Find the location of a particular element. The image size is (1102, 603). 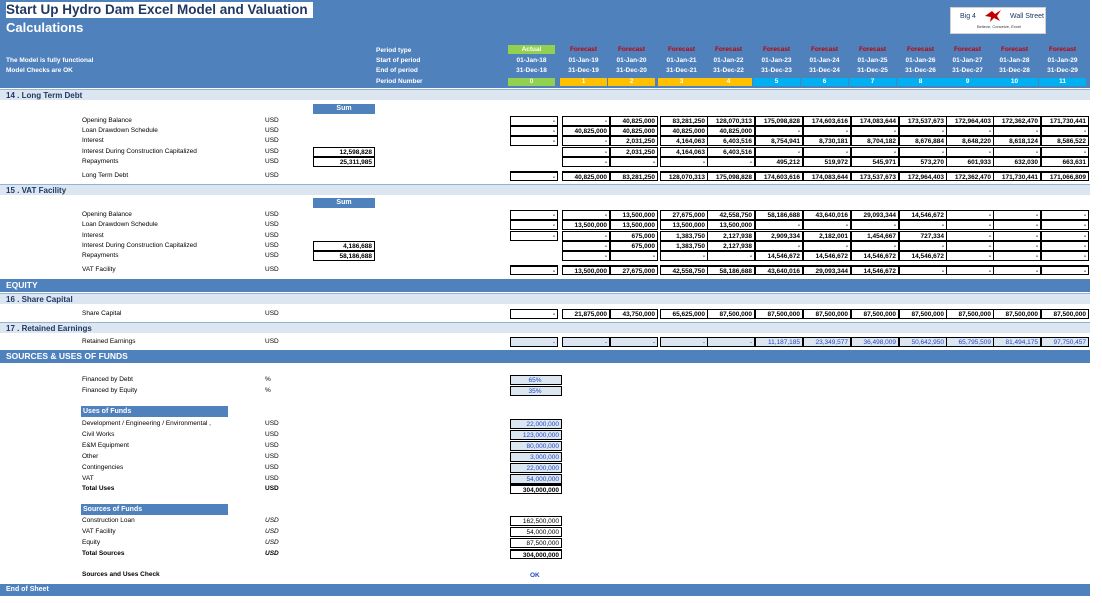

value-cell: 172,362,470 is located at coordinates (1017, 121).